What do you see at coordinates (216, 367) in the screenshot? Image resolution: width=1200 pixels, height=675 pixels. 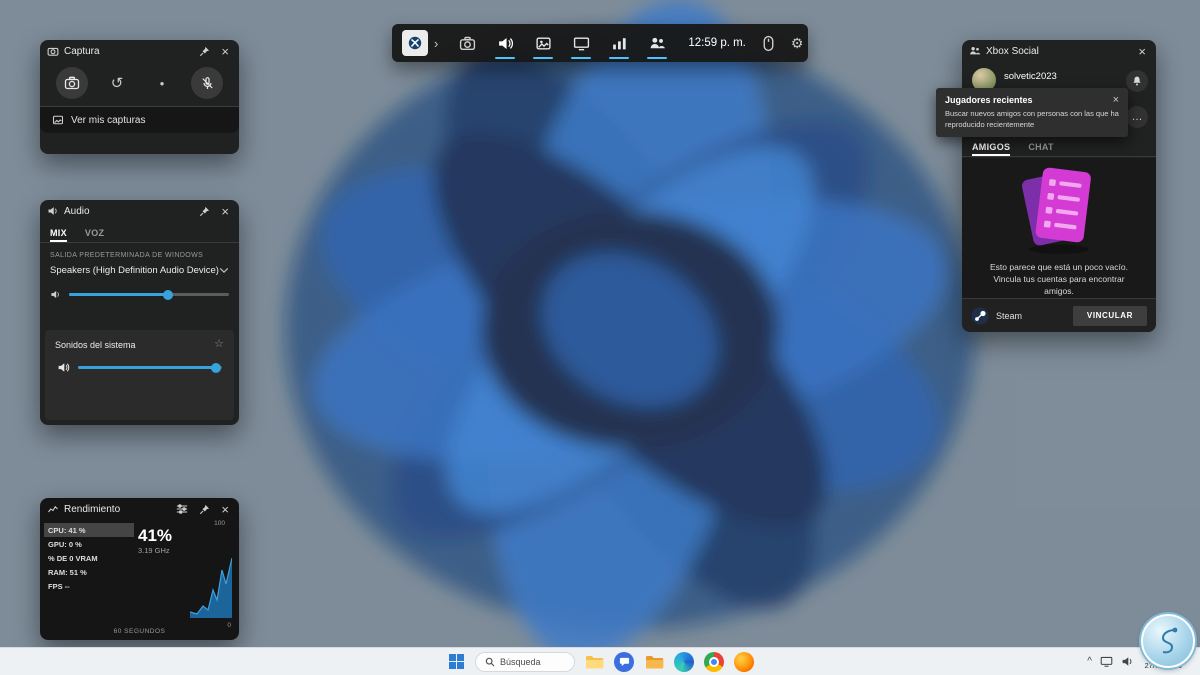 I see `system-volume-handle` at bounding box center [216, 367].